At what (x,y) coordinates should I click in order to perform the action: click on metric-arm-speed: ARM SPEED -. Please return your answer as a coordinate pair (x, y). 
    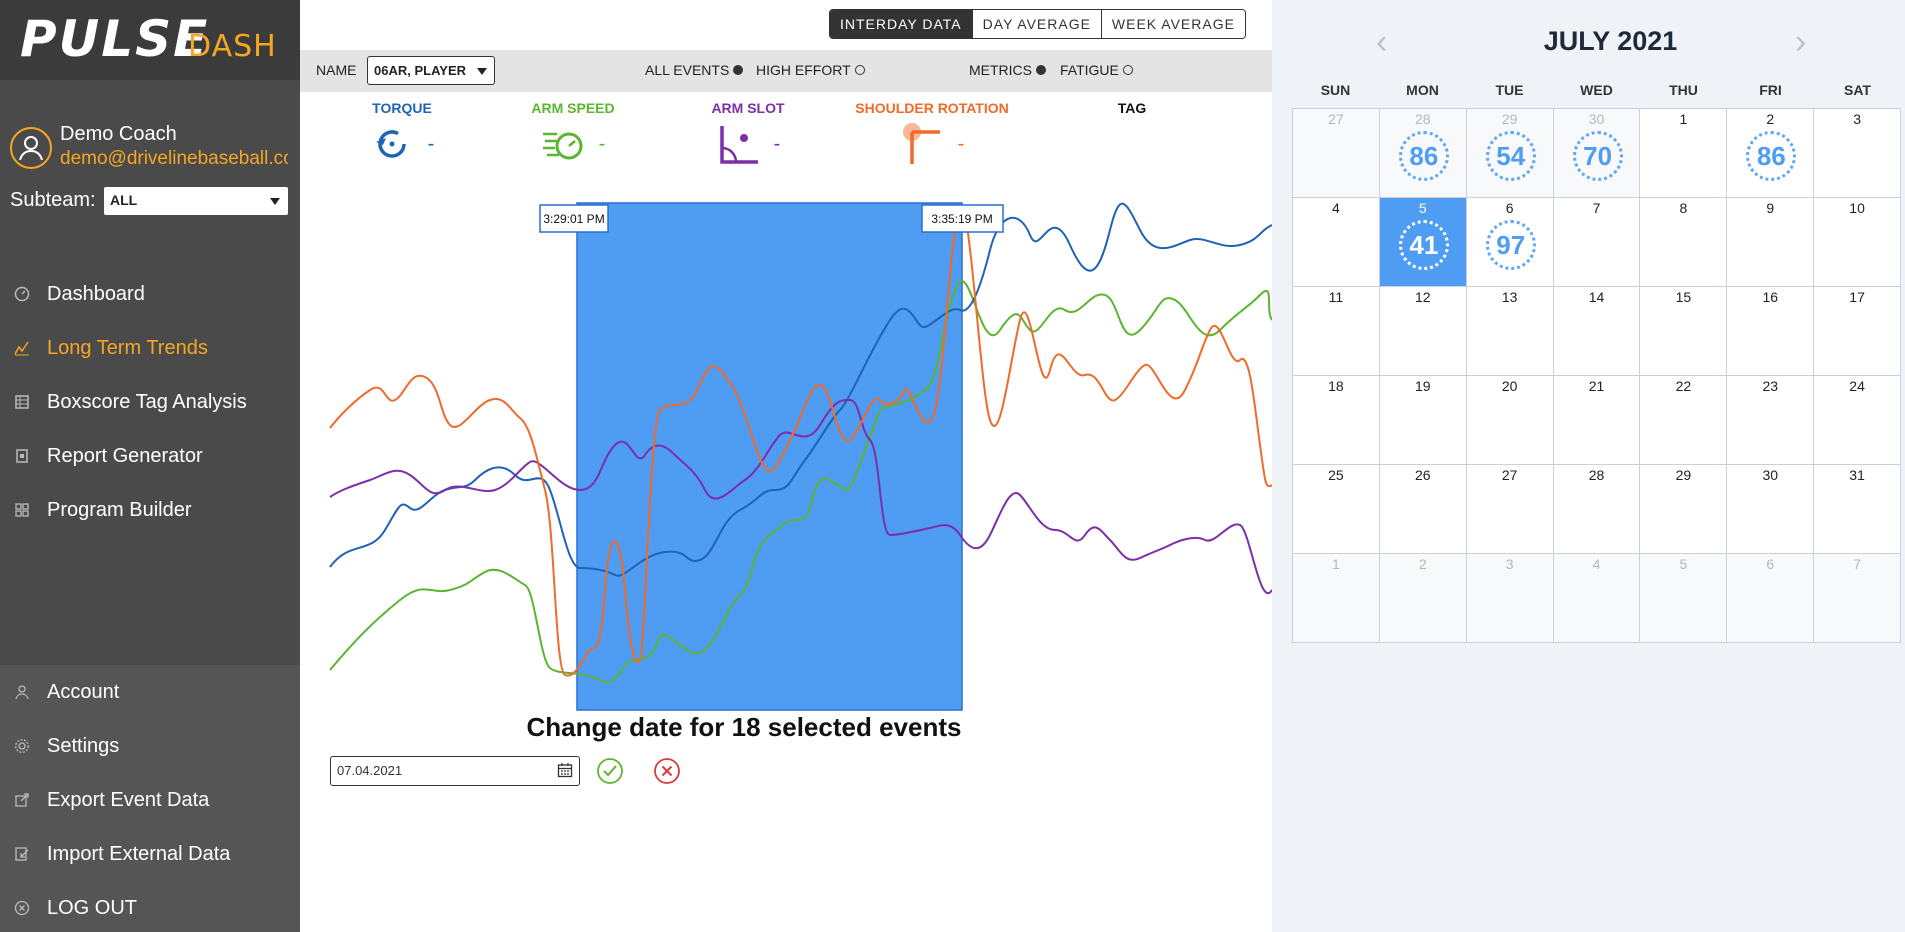
    Looking at the image, I should click on (573, 133).